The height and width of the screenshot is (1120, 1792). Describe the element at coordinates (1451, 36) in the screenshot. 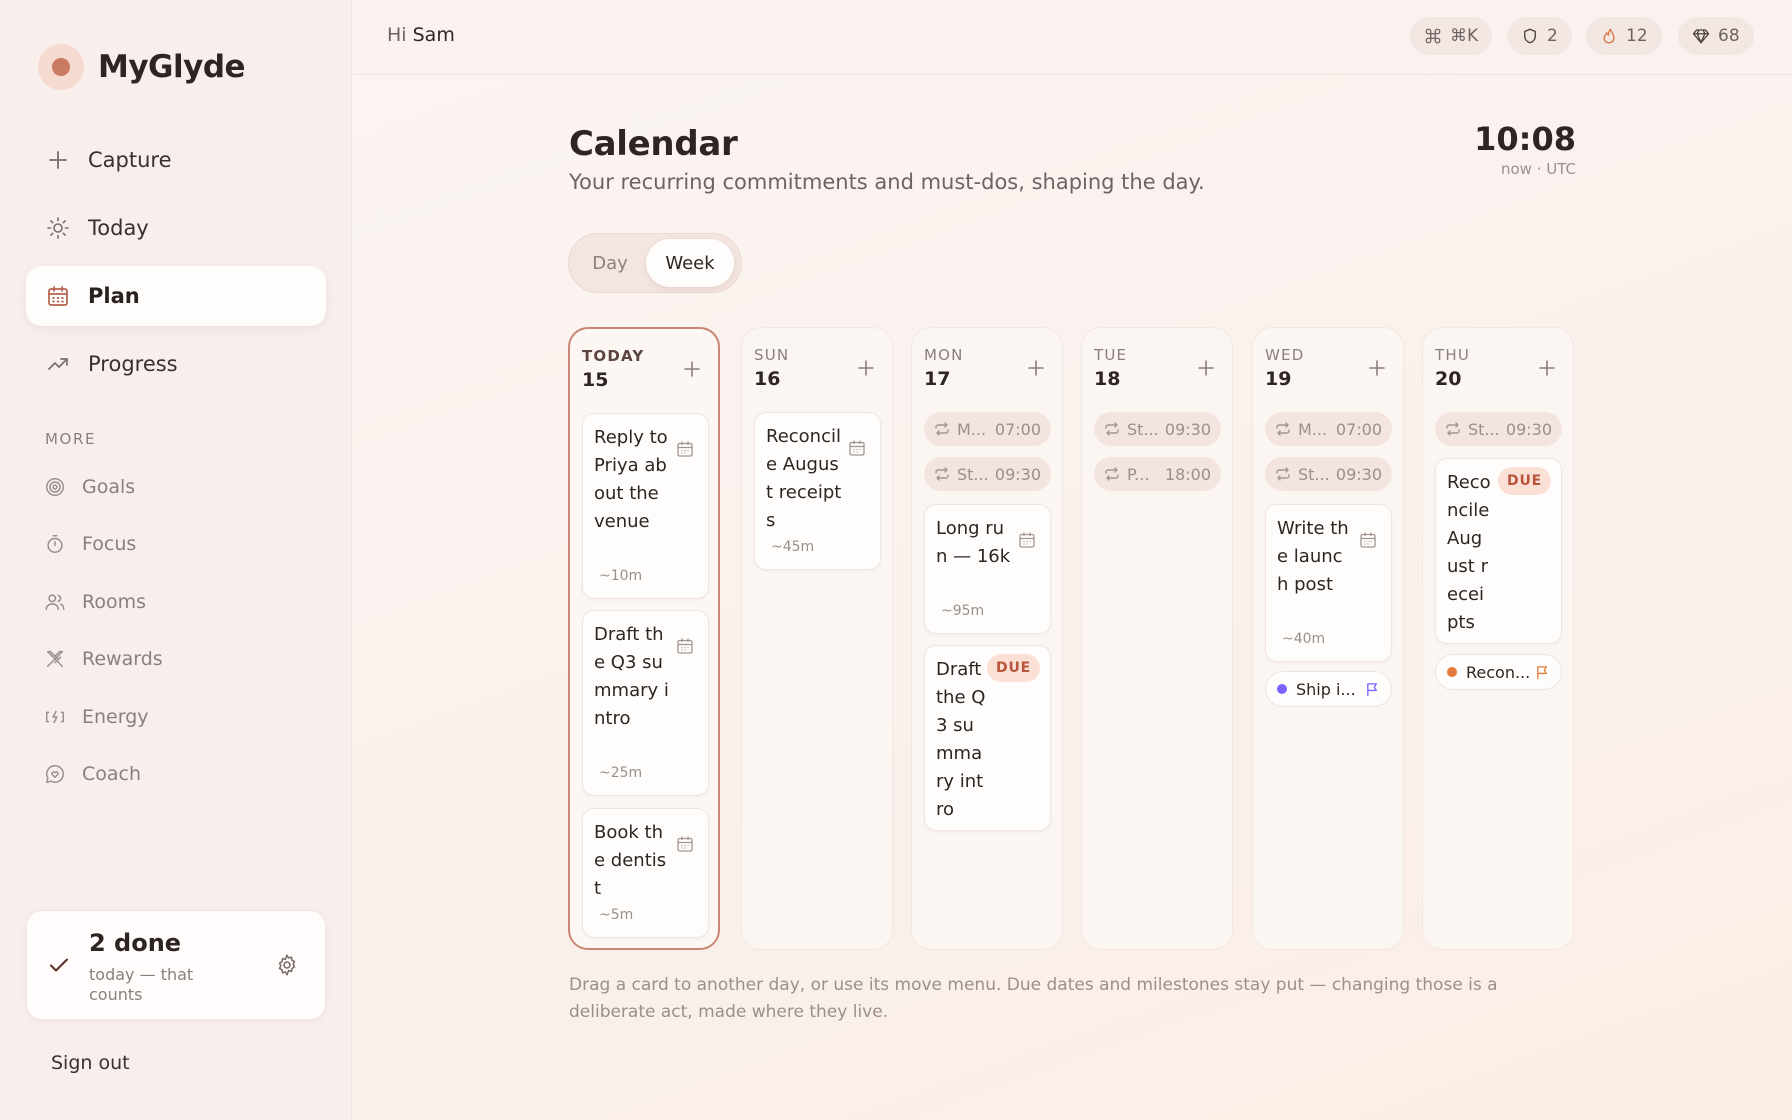

I see `command-palette-button: ⌘K` at that location.